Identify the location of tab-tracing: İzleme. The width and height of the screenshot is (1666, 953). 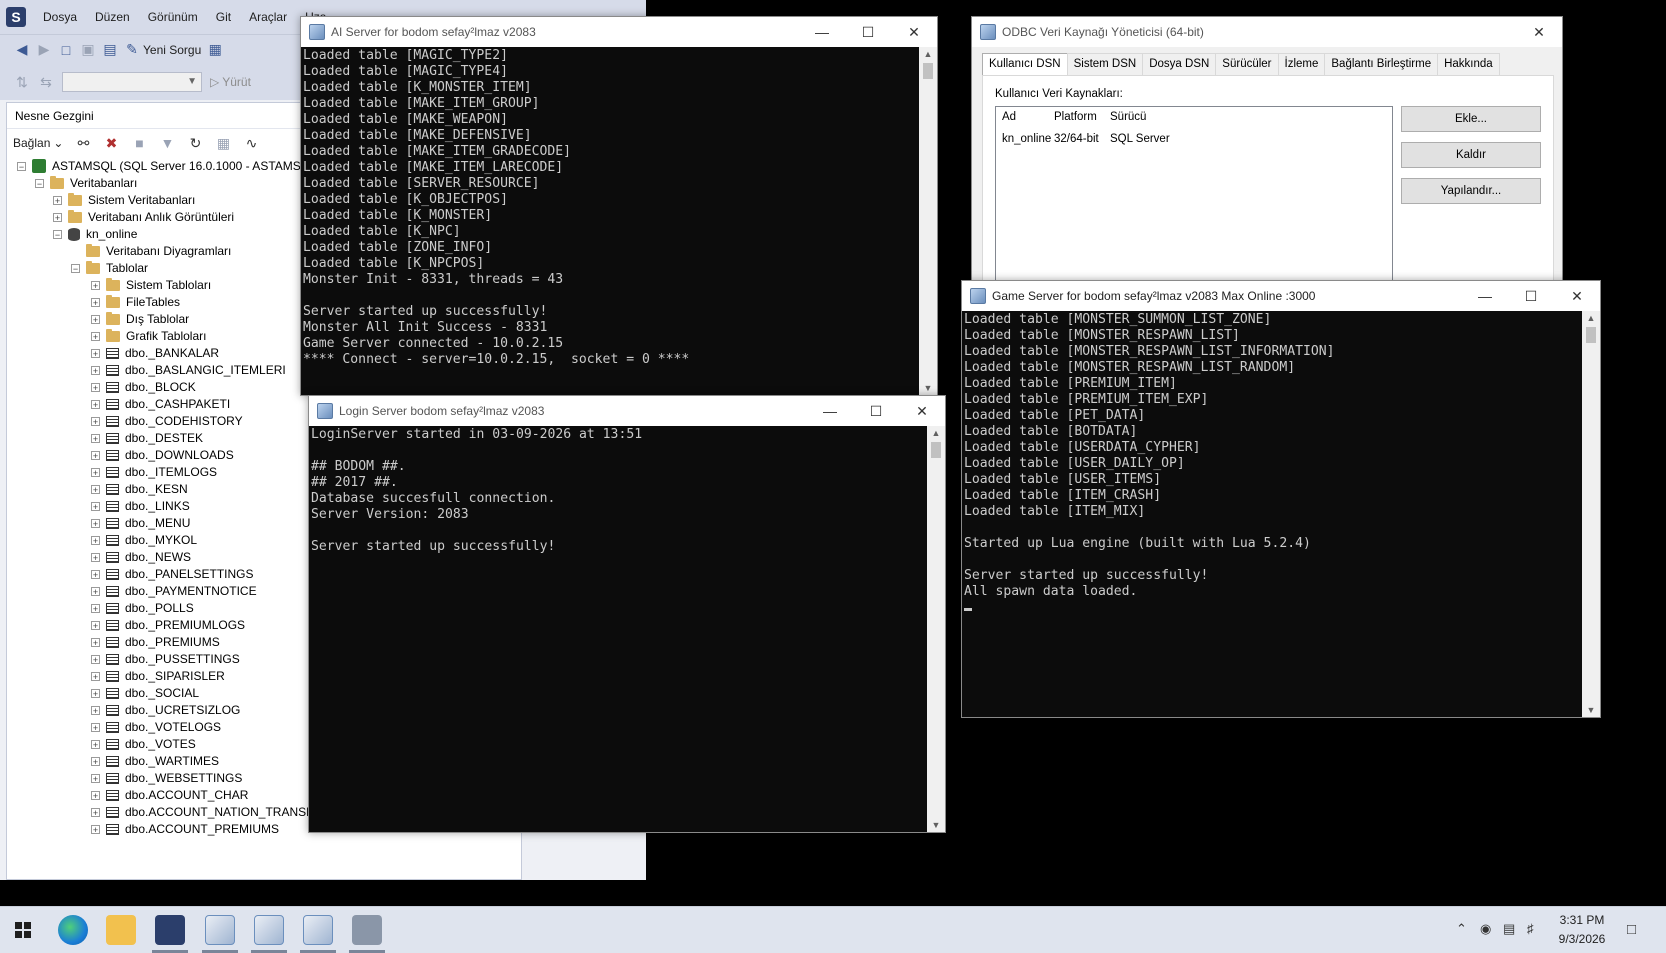
(1301, 64).